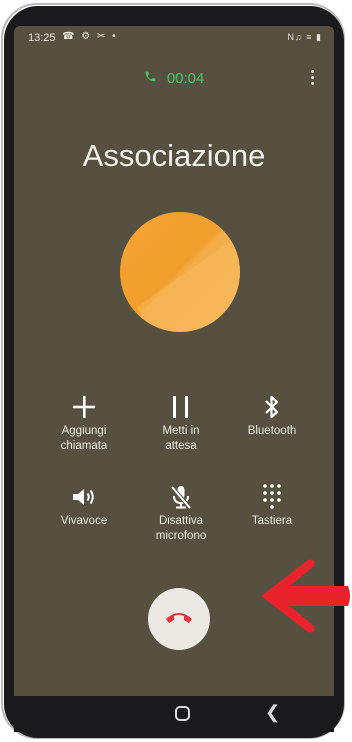 The height and width of the screenshot is (742, 352). What do you see at coordinates (181, 438) in the screenshot?
I see `hold-label: Metti in attesa` at bounding box center [181, 438].